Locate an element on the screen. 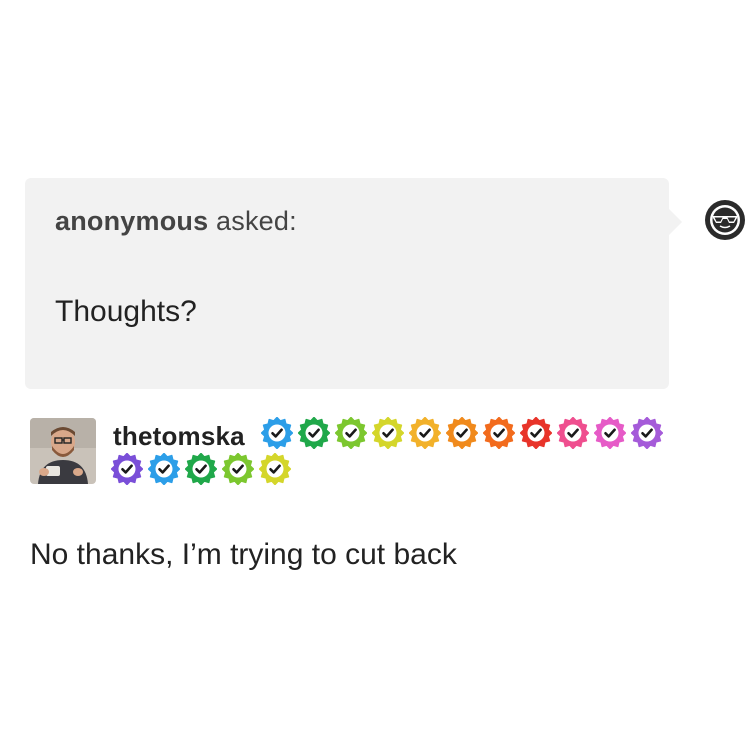 The image size is (753, 753). answerer-avatar is located at coordinates (63, 451).